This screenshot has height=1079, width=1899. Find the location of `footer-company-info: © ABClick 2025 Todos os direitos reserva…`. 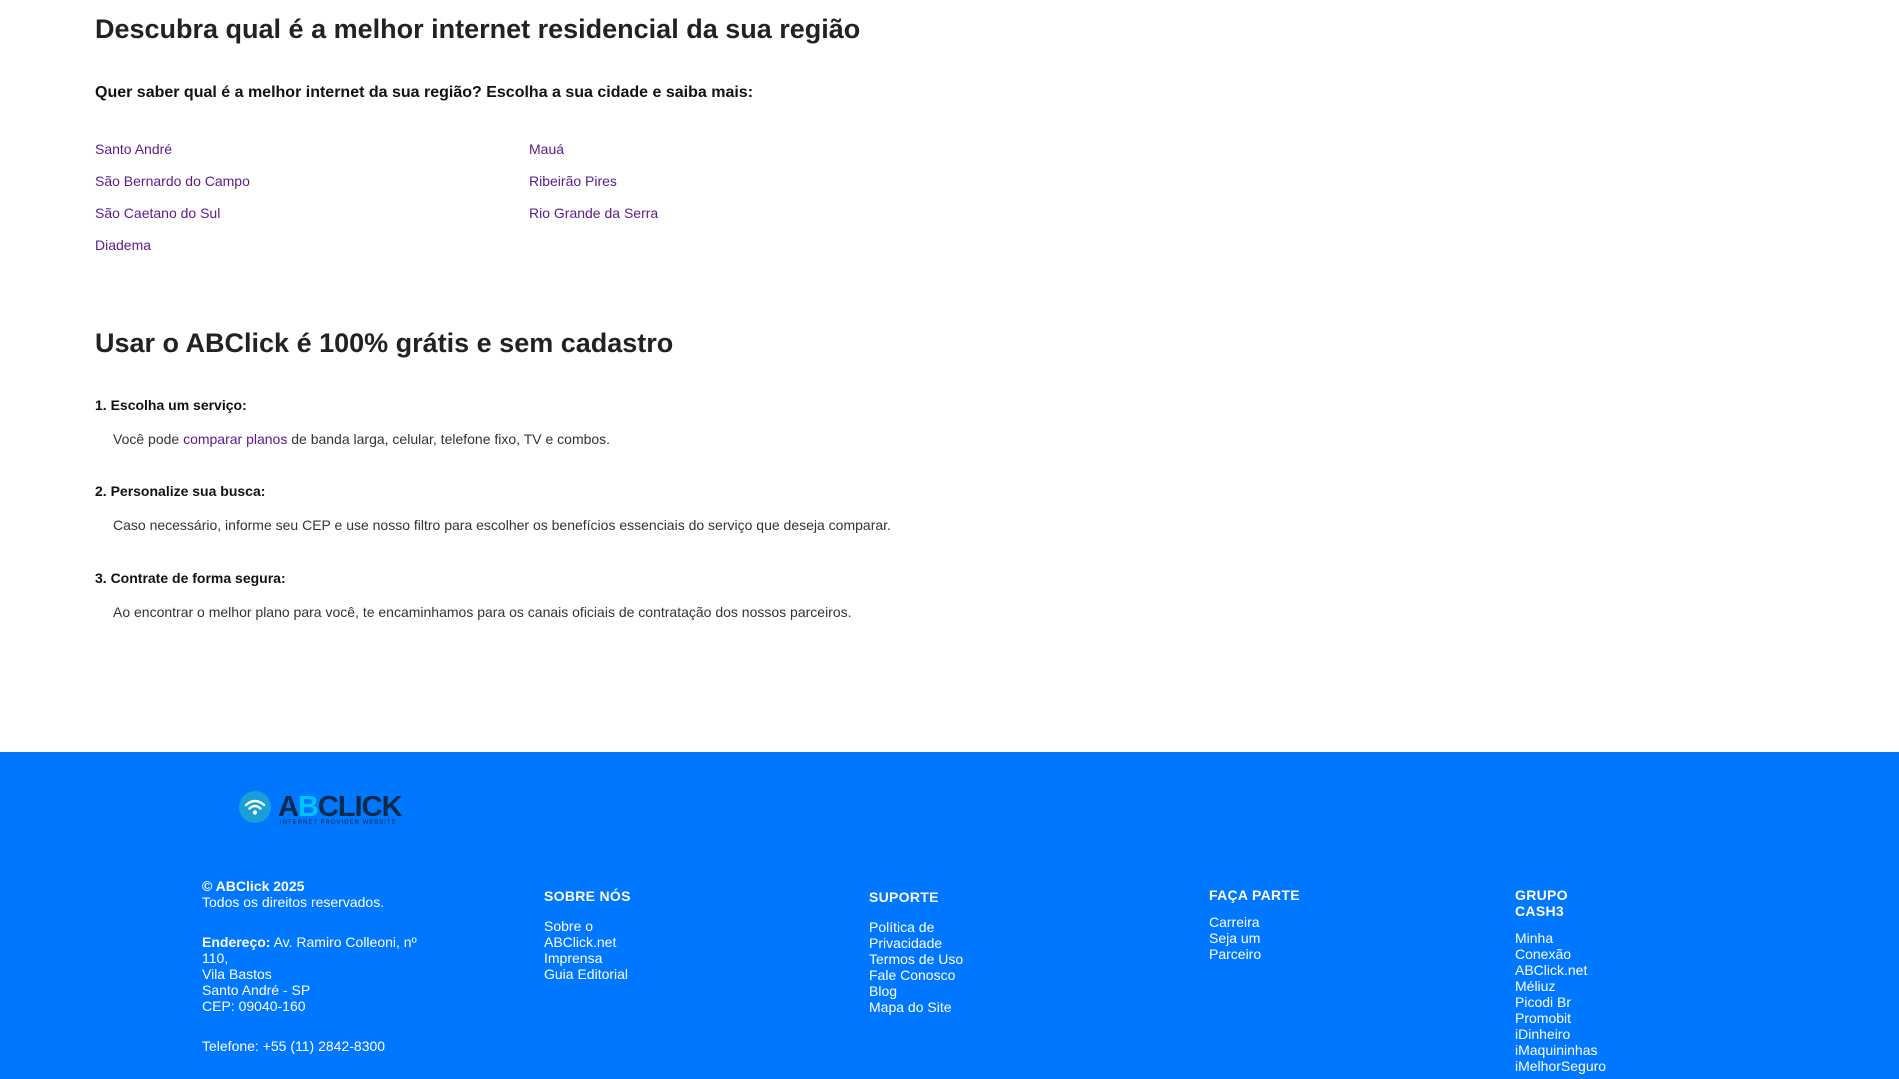

footer-company-info: © ABClick 2025 Todos os direitos reserva… is located at coordinates (322, 966).